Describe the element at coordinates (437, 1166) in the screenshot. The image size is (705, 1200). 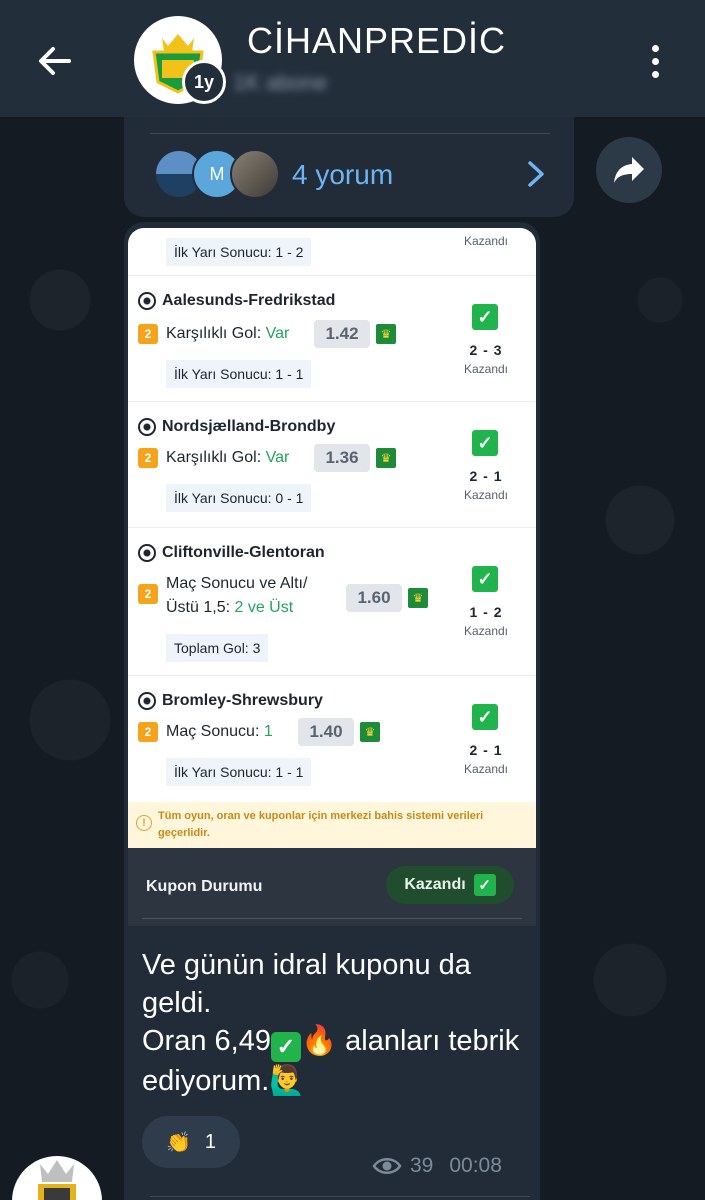
I see `message-meta: 39 00:08` at that location.